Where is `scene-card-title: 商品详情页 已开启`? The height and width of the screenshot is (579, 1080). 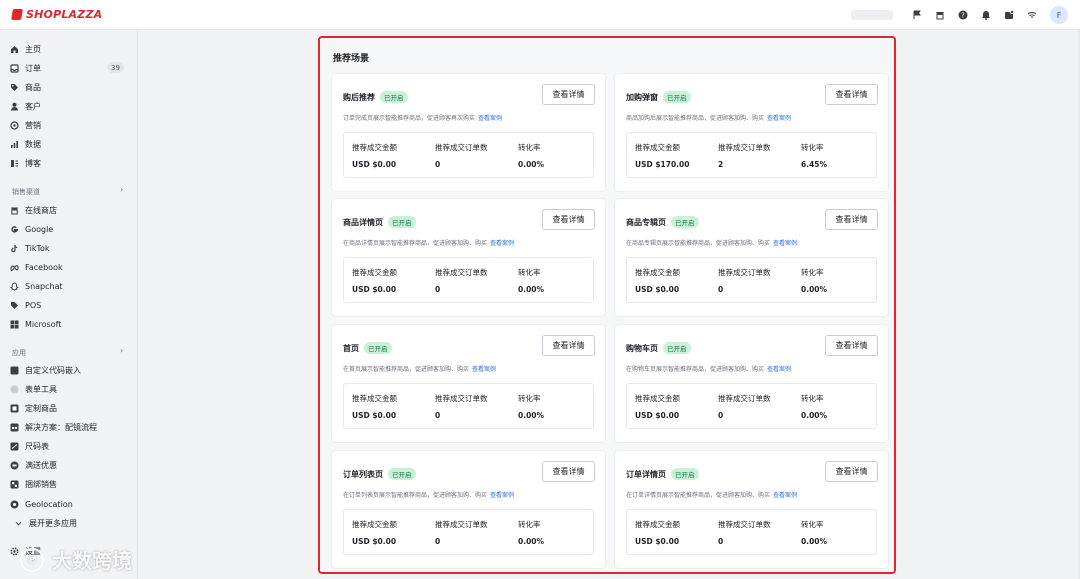
scene-card-title: 商品详情页 已开启 is located at coordinates (379, 222).